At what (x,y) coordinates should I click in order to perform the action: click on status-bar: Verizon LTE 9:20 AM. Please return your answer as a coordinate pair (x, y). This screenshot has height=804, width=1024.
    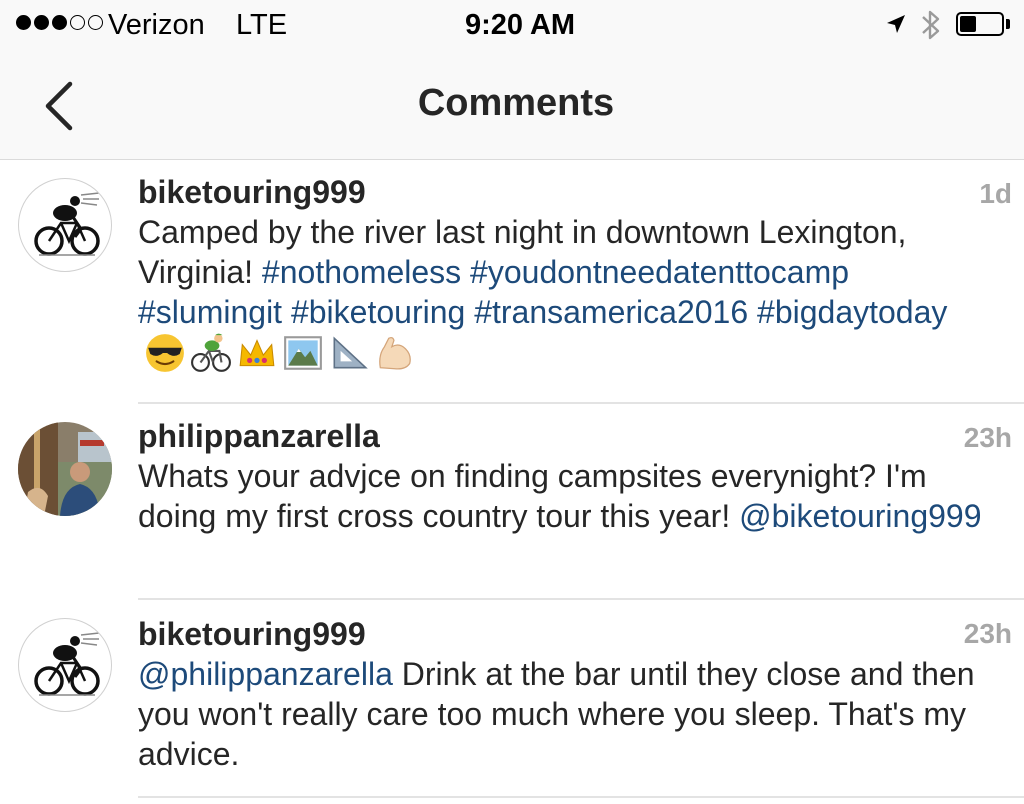
    Looking at the image, I should click on (512, 26).